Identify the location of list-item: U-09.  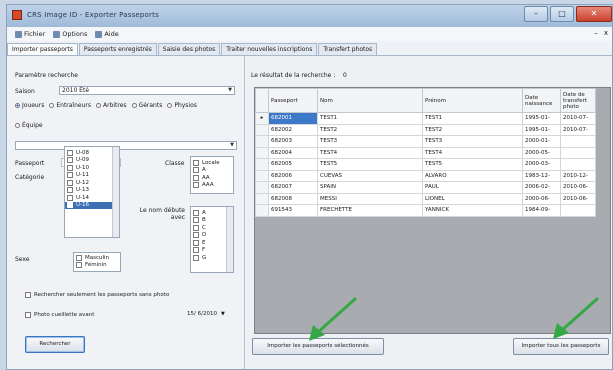
(92, 161).